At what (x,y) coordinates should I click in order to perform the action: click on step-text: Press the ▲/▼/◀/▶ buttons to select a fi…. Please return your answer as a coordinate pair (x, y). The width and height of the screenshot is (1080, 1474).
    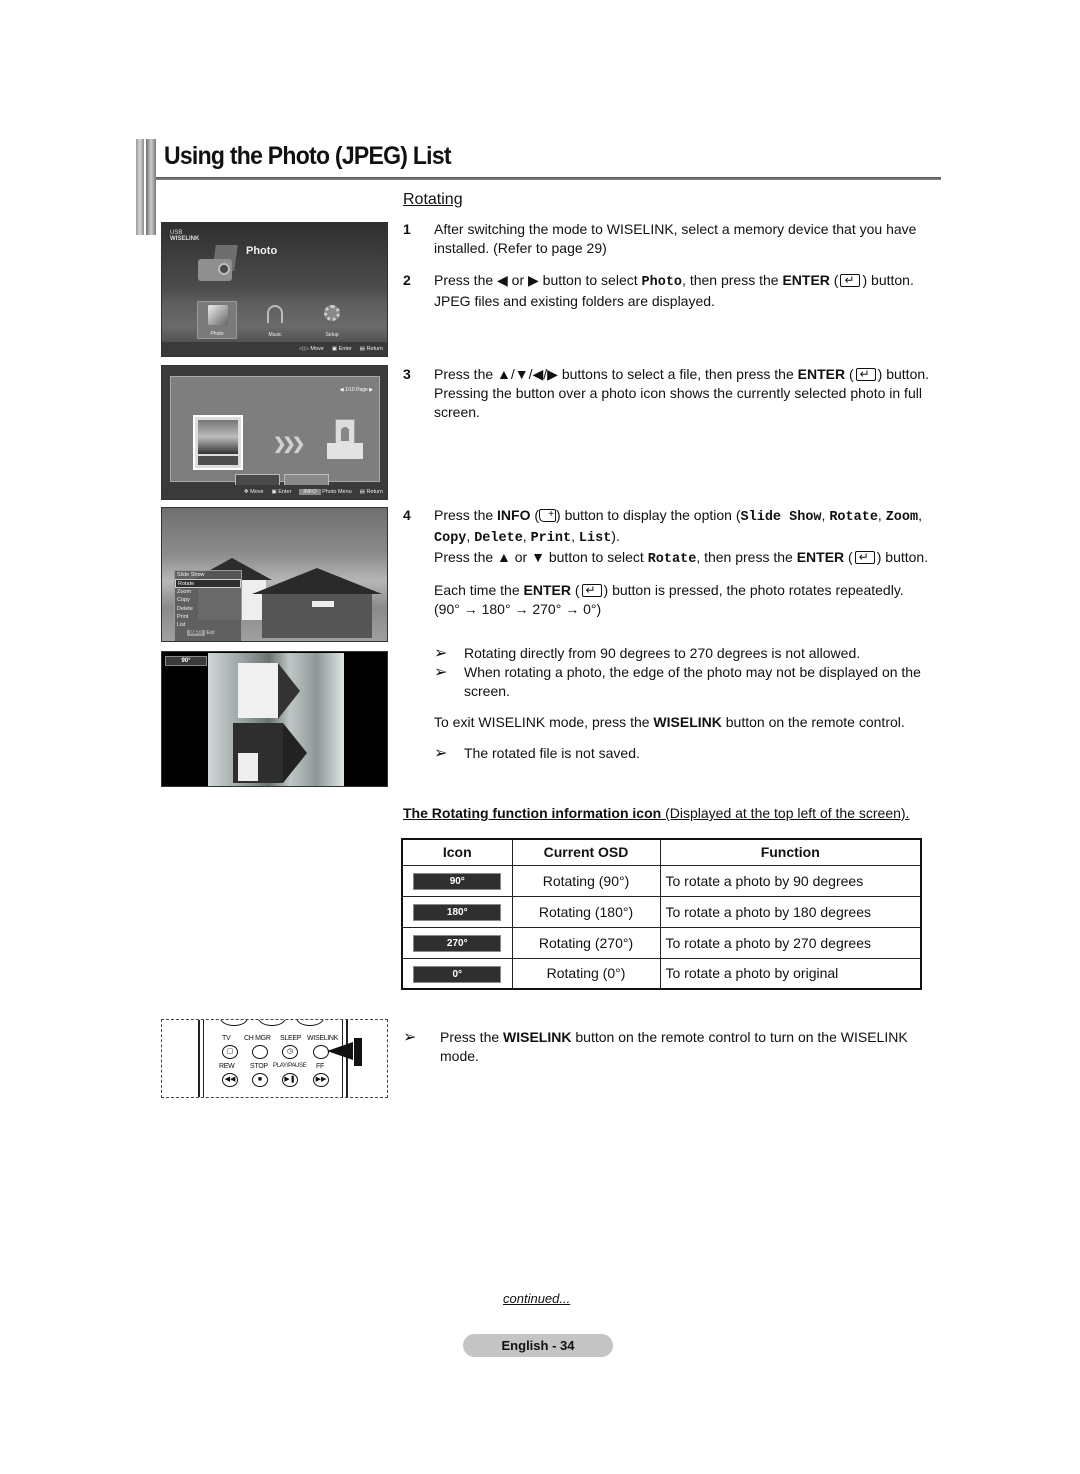
    Looking at the image, I should click on (689, 393).